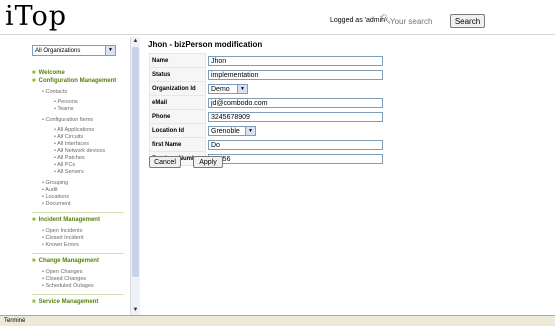 The image size is (555, 326). I want to click on menu-all-pcs: • All PCs, so click(81, 165).